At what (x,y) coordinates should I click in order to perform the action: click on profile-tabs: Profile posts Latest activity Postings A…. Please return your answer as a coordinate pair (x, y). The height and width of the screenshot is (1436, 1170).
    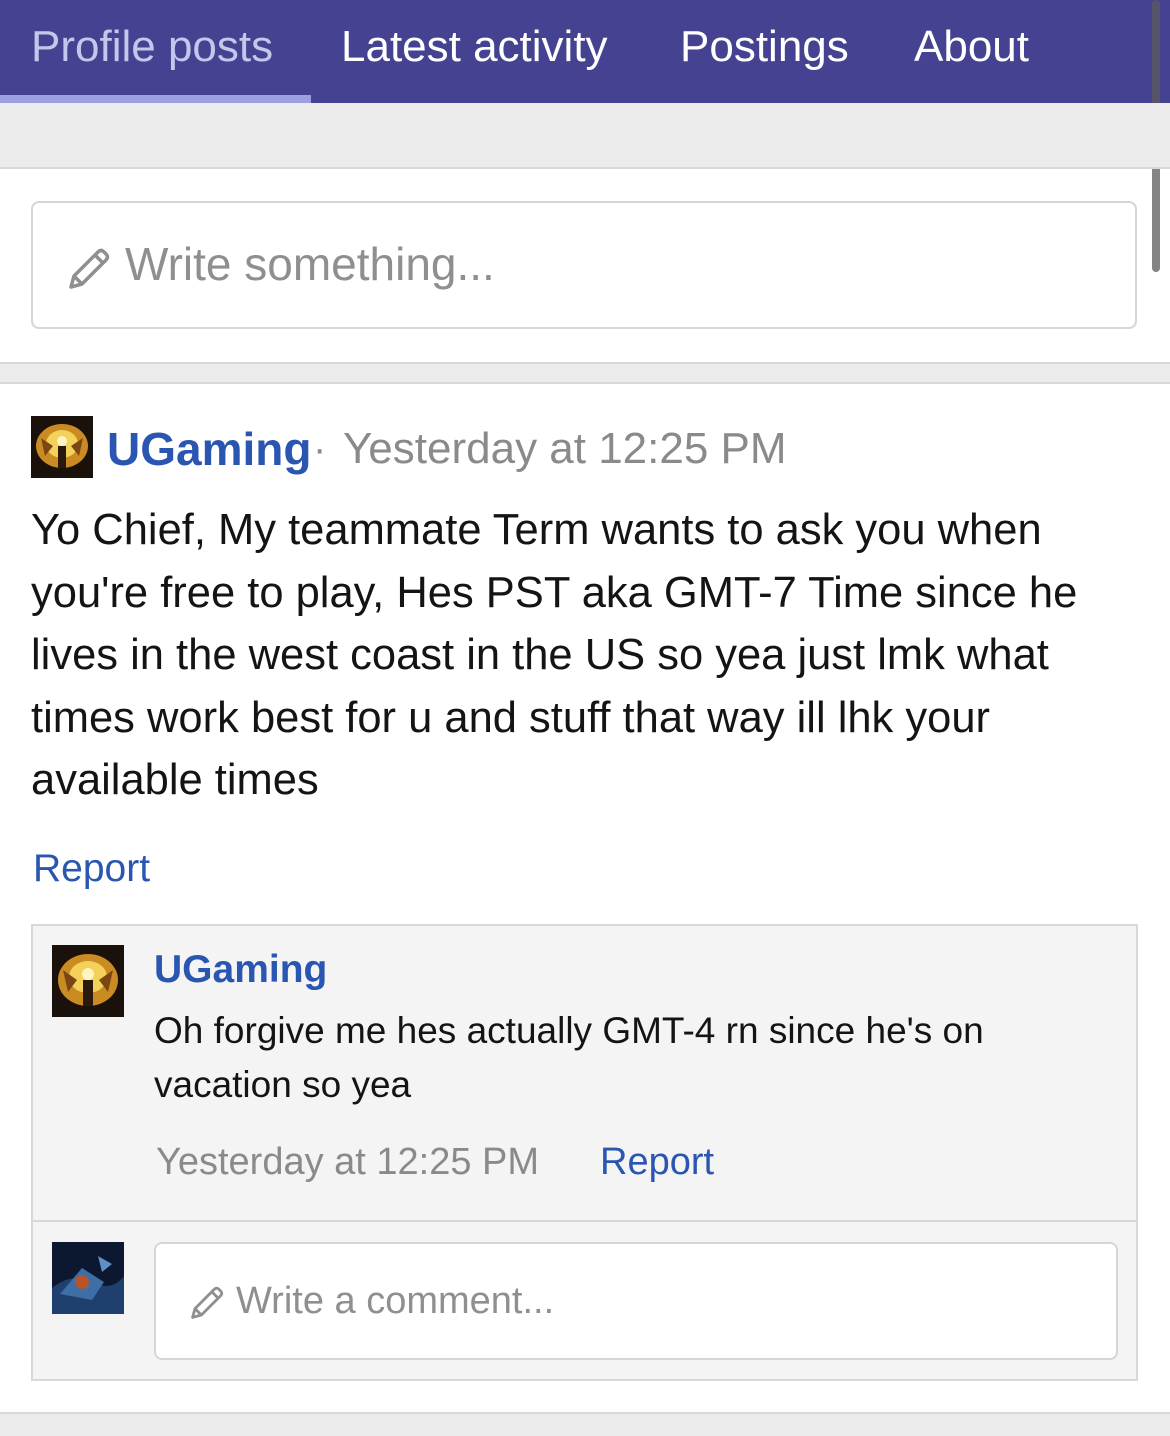
    Looking at the image, I should click on (585, 51).